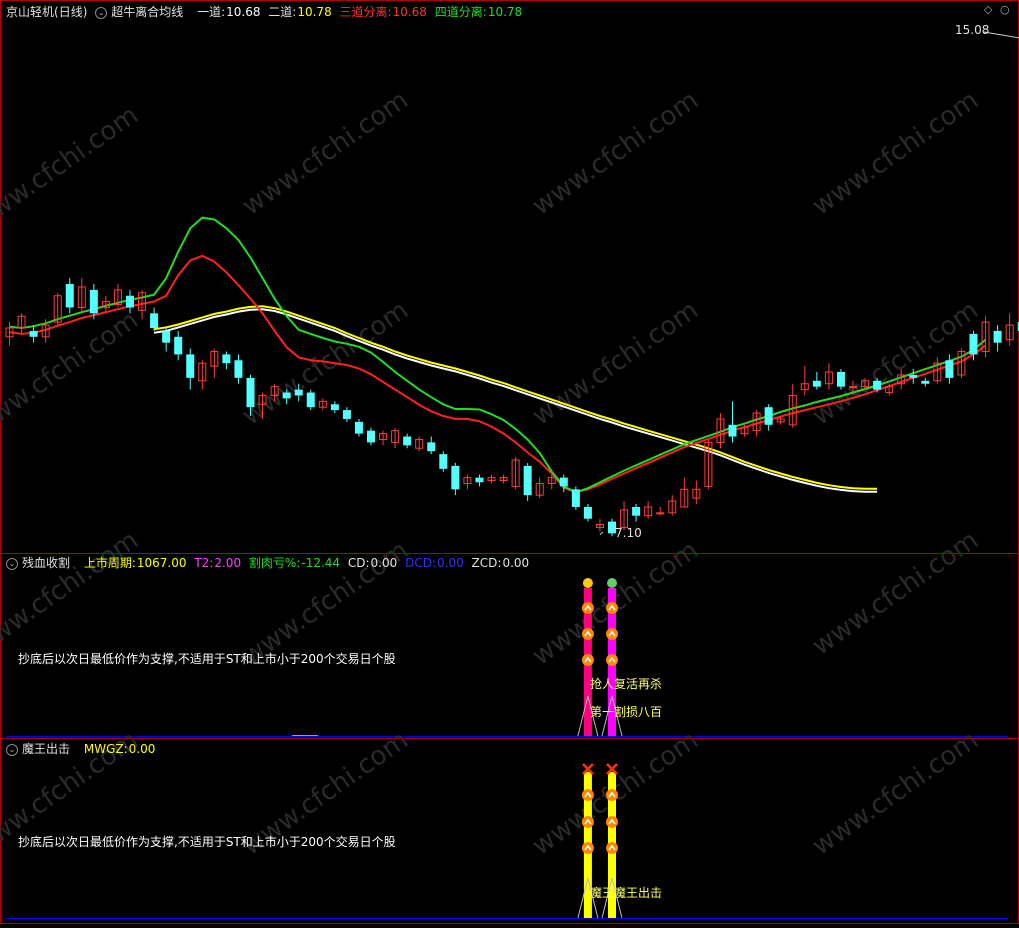 This screenshot has height=928, width=1019. Describe the element at coordinates (601, 533) in the screenshot. I see `low-marker-line` at that location.